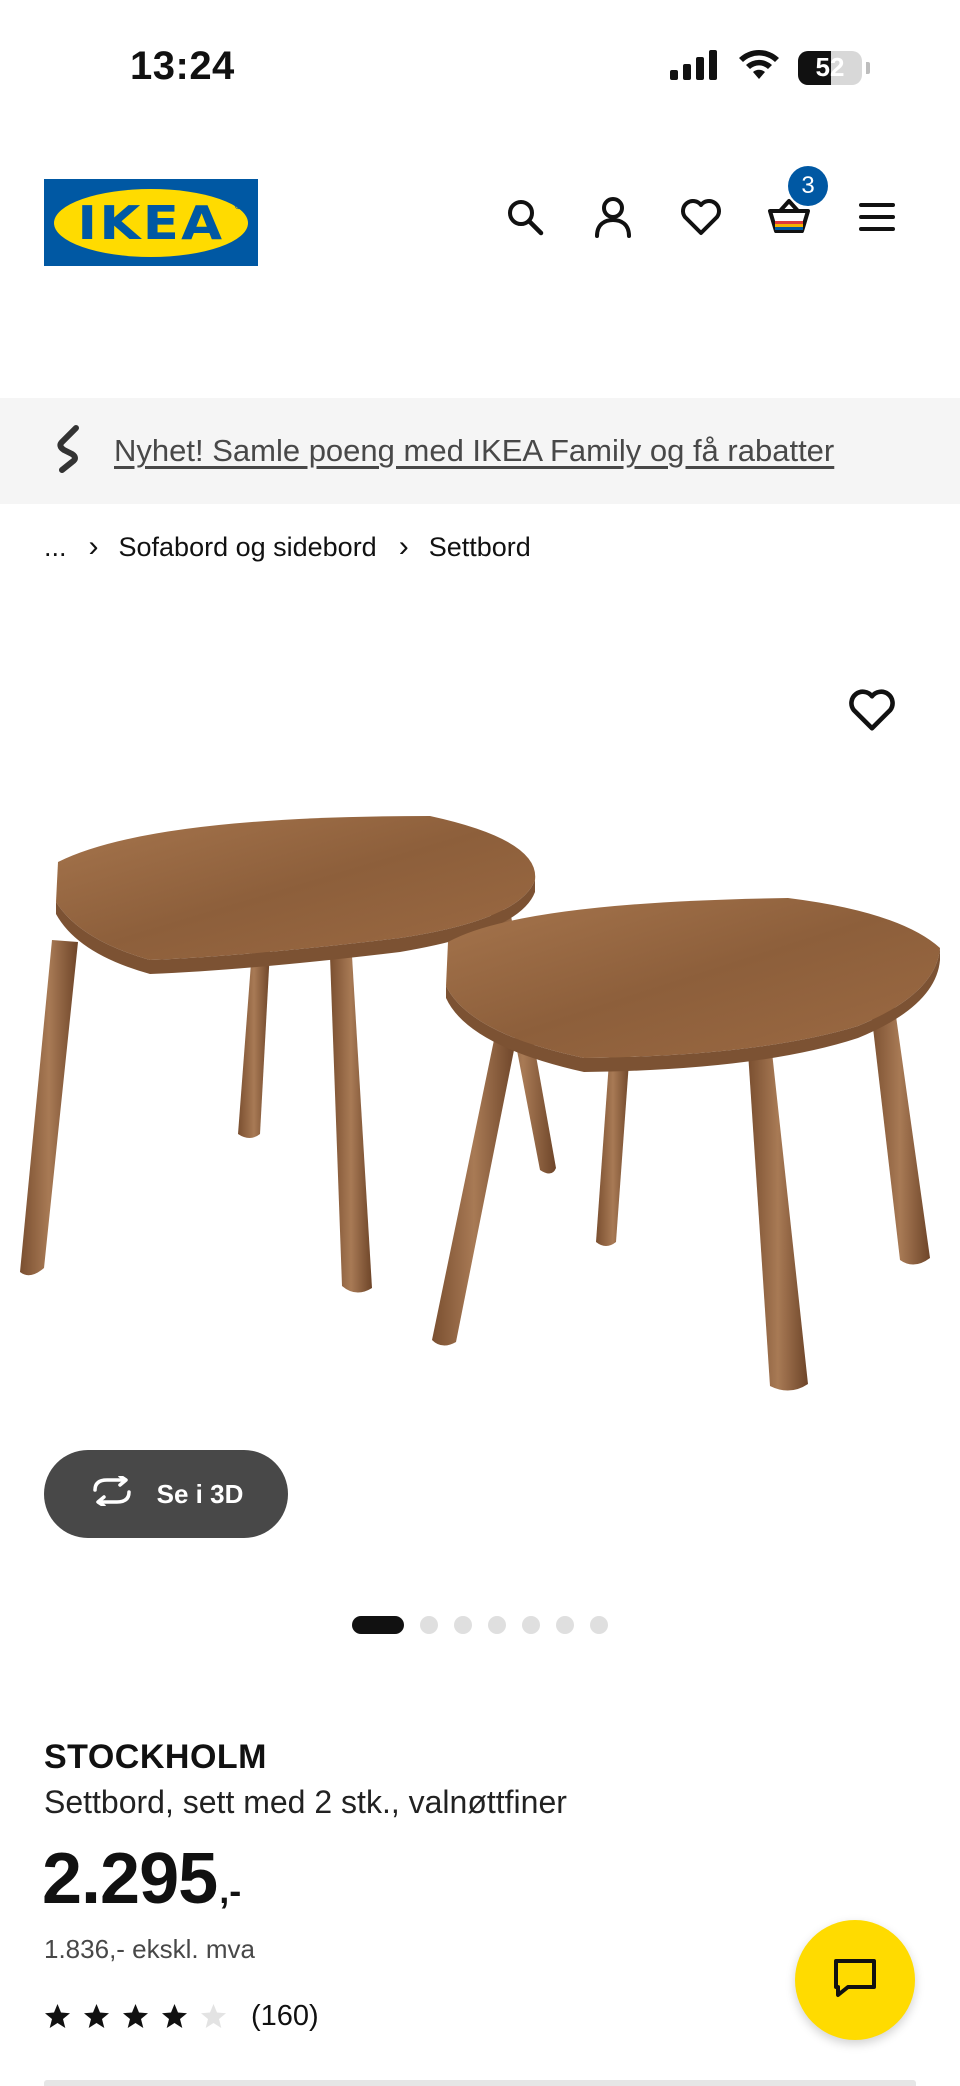  What do you see at coordinates (480, 70) in the screenshot?
I see `status-bar: 13:24 52` at bounding box center [480, 70].